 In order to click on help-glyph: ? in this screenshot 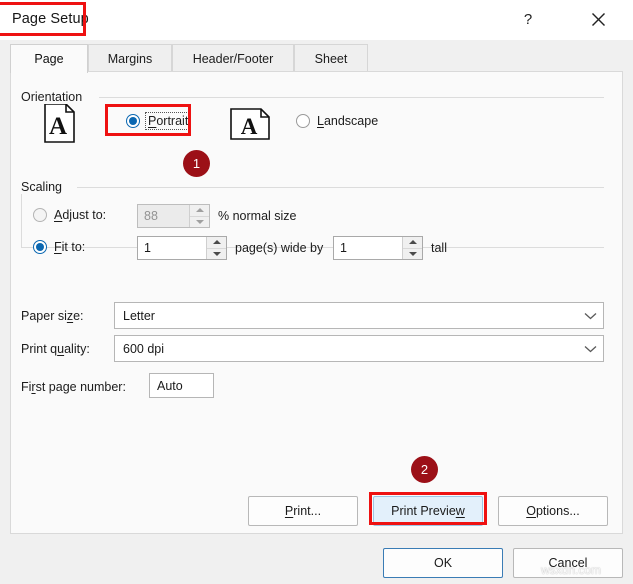, I will do `click(528, 19)`.